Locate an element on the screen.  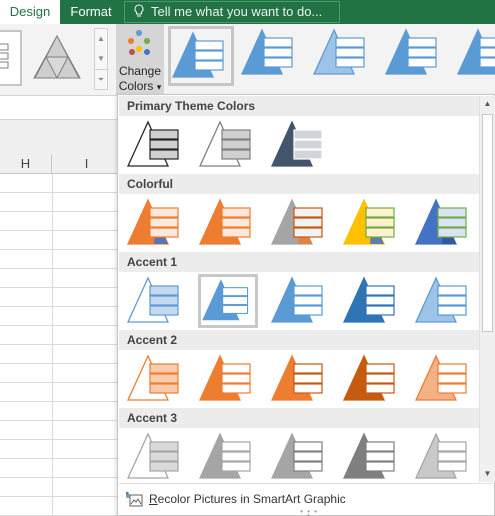
smartart-design-ribbon: ▲ ▼ ⏷ Change Colors ▾ is located at coordinates (247, 60).